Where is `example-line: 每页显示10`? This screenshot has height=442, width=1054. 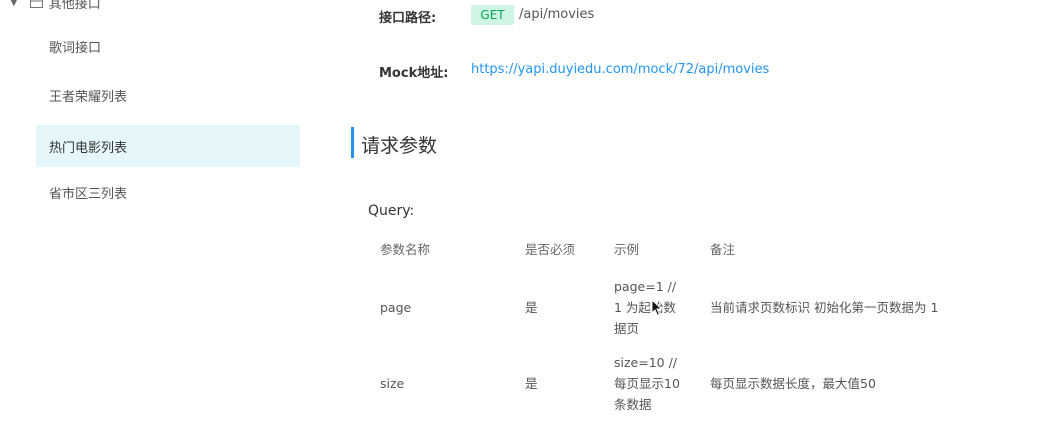
example-line: 每页显示10 is located at coordinates (647, 383).